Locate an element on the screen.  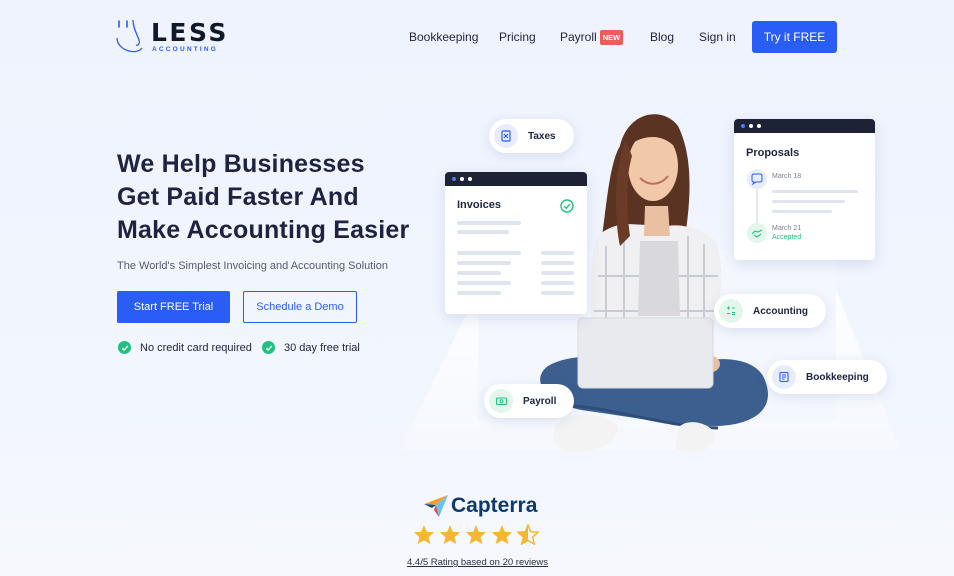
proposal-status: Accepted is located at coordinates (787, 237).